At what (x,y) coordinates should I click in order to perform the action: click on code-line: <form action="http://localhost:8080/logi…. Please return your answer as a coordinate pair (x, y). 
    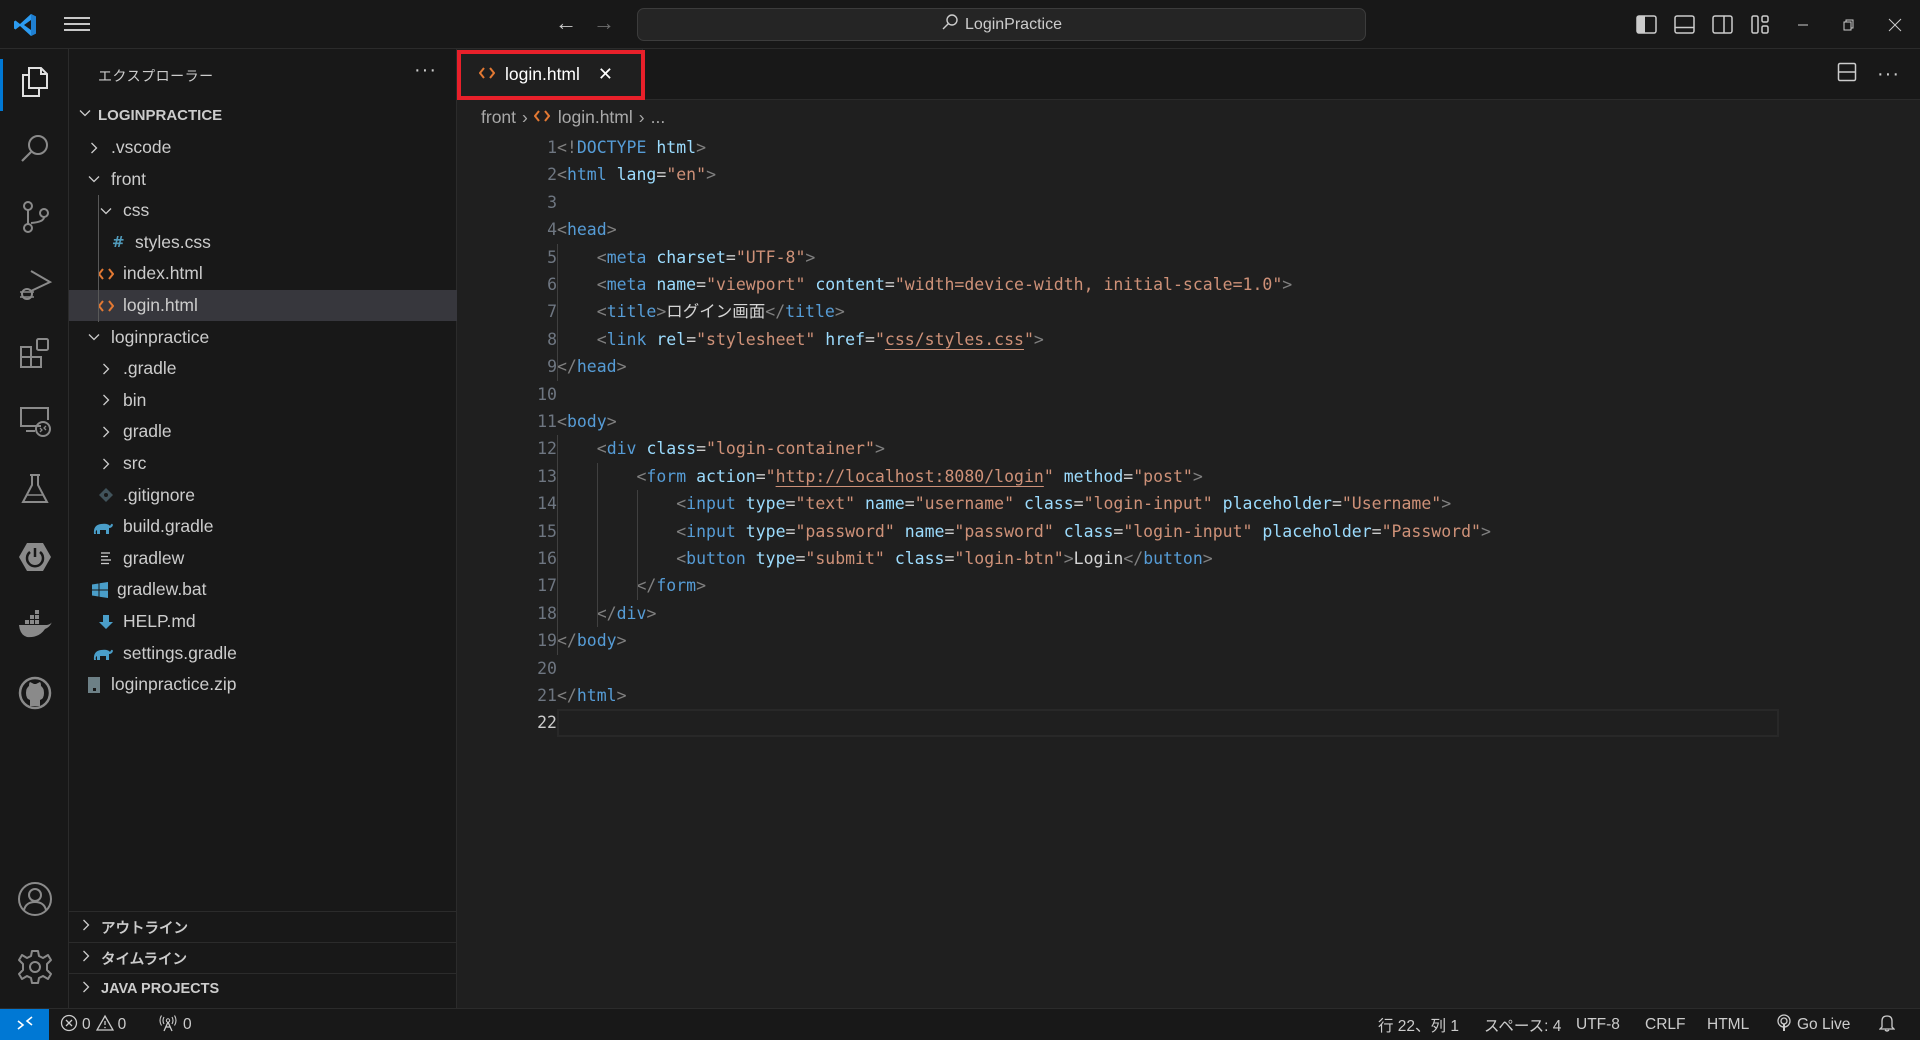
    Looking at the image, I should click on (879, 476).